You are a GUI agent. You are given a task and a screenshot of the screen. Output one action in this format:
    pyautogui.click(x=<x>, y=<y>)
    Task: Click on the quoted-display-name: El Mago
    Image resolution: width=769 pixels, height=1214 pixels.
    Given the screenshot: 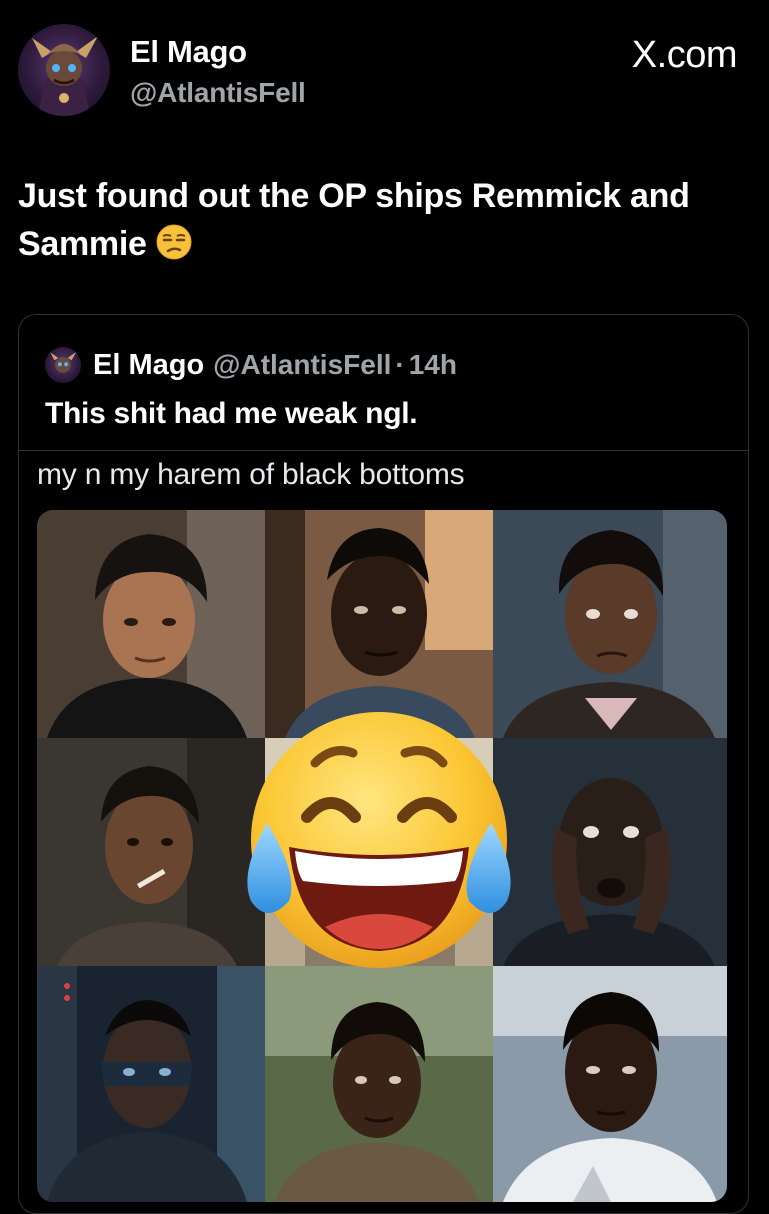 What is the action you would take?
    pyautogui.click(x=148, y=365)
    